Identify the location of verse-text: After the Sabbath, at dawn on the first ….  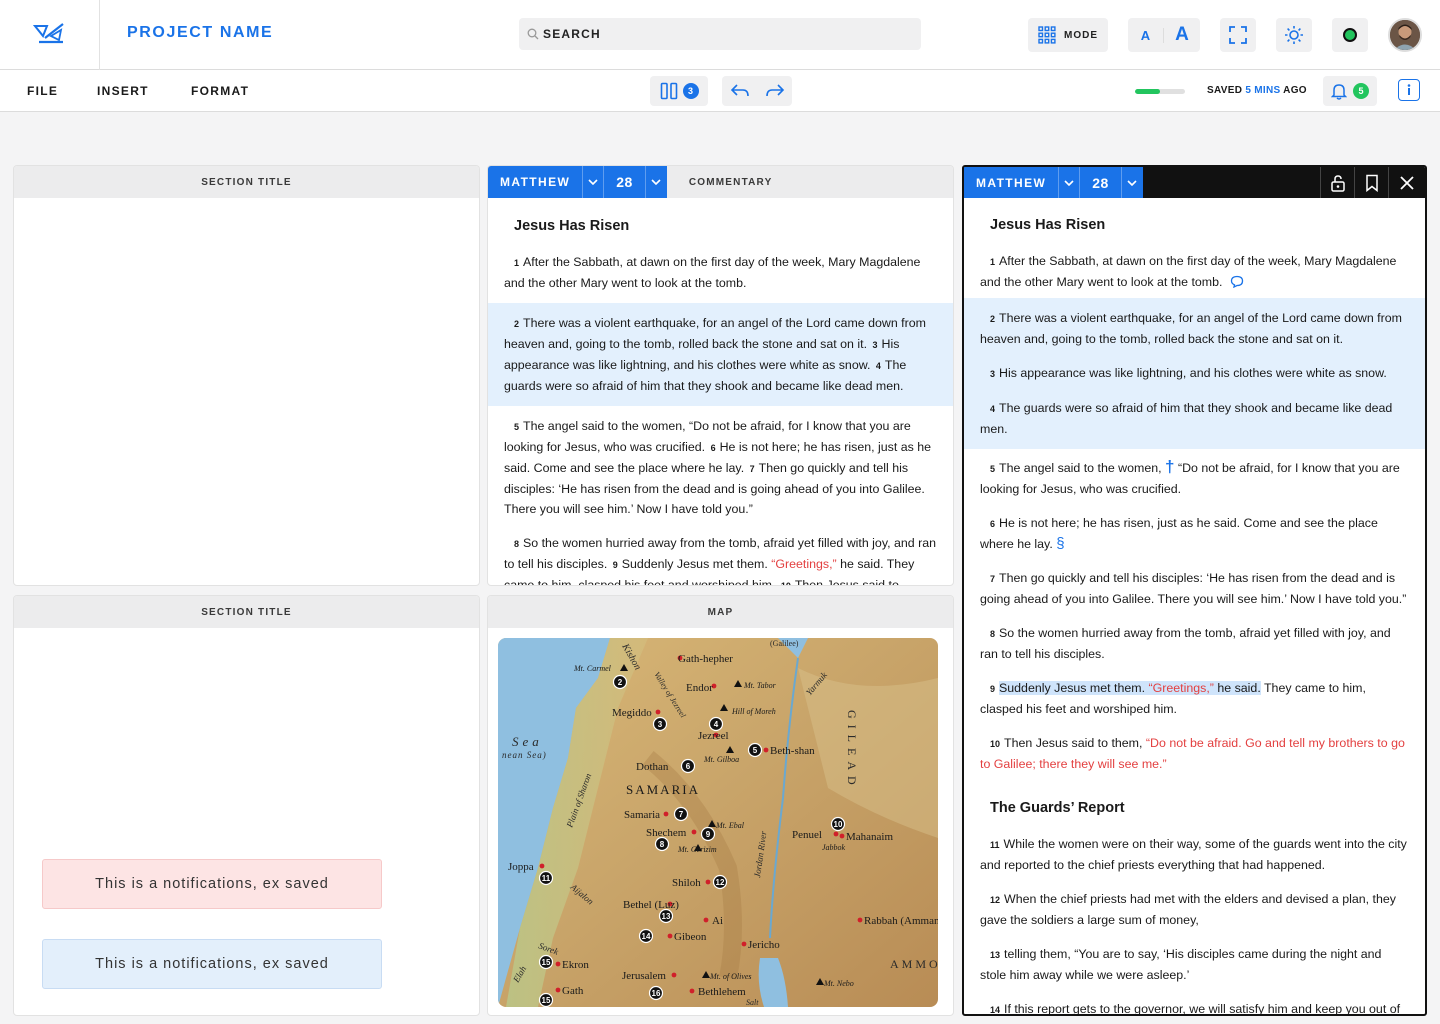
(1188, 271).